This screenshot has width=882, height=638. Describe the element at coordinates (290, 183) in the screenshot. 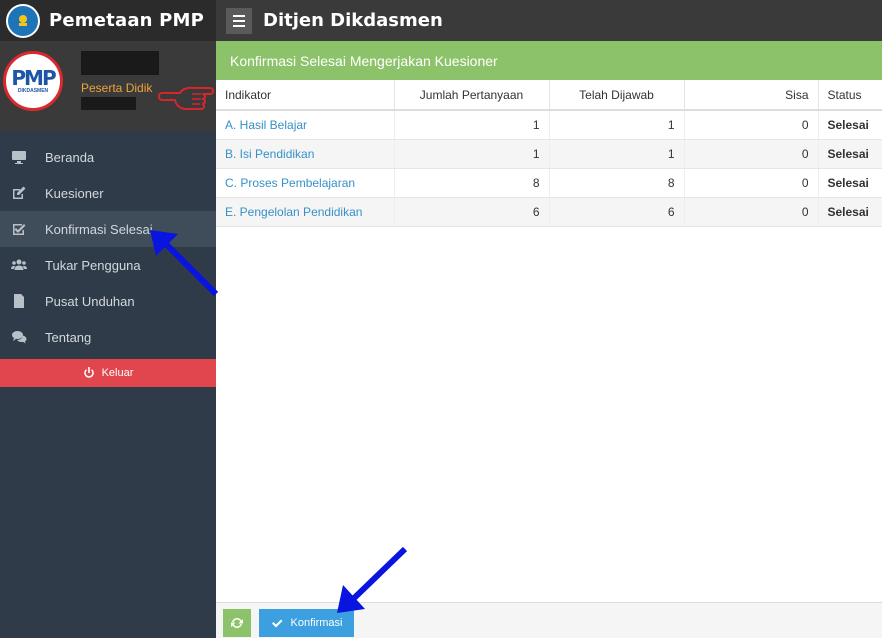

I see `indicator-link: C. Proses Pembelajaran` at that location.